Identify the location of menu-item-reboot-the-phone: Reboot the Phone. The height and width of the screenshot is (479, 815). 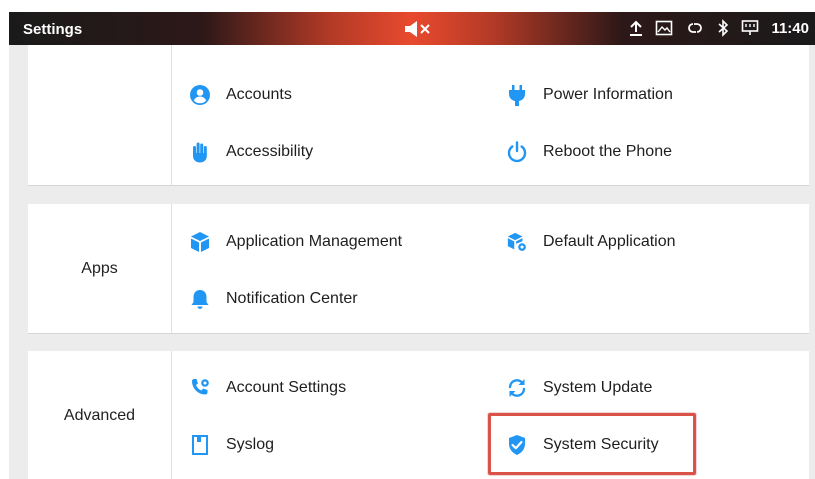
(589, 152).